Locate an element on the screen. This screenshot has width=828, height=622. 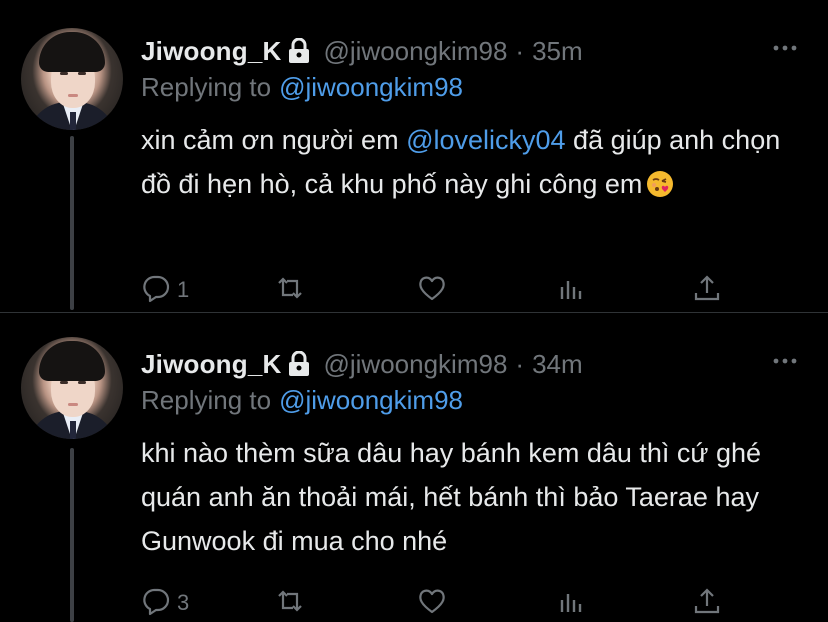
timestamp: 35m is located at coordinates (557, 51).